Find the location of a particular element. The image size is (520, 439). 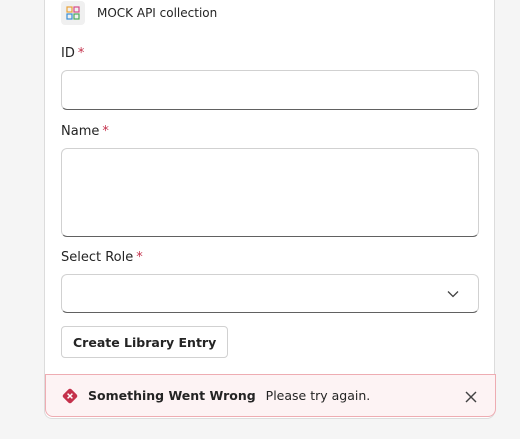

name-label: Name * is located at coordinates (85, 131).